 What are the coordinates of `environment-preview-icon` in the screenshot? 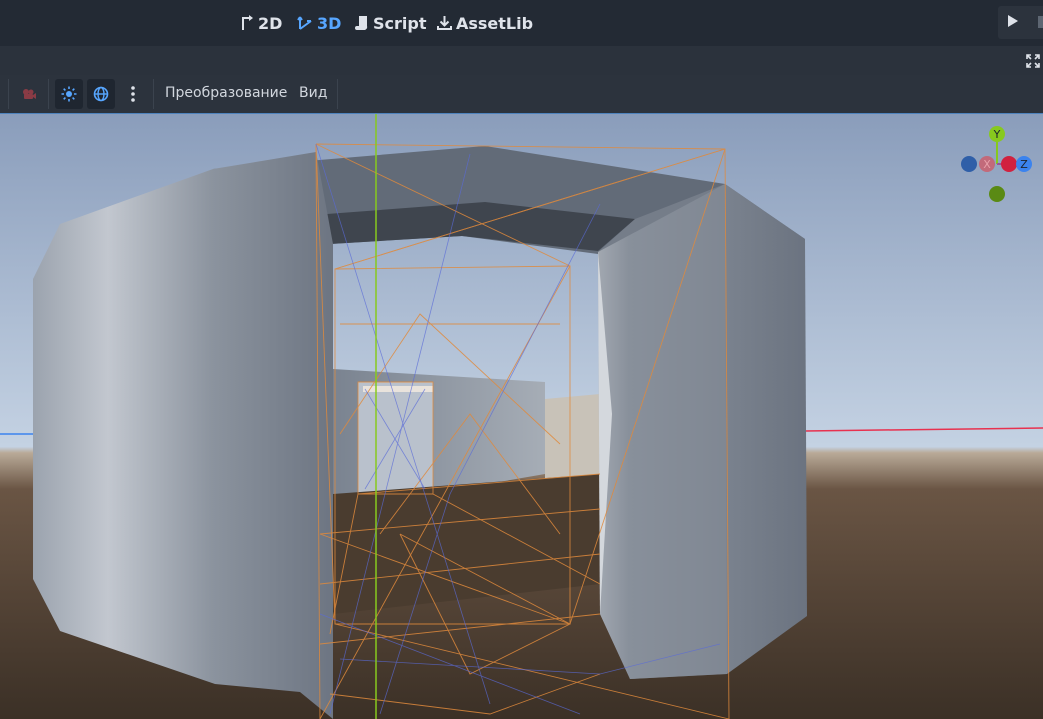 It's located at (101, 94).